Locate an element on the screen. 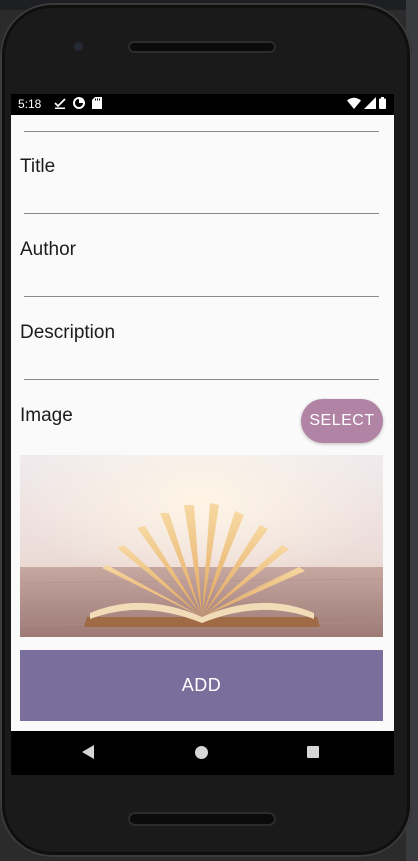 Image resolution: width=418 pixels, height=861 pixels. navigation-bar is located at coordinates (202, 753).